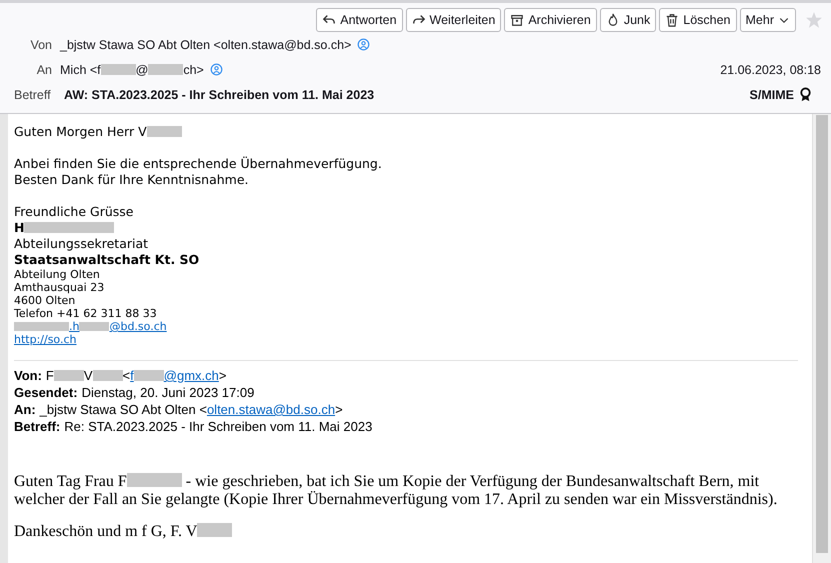 Image resolution: width=831 pixels, height=563 pixels. Describe the element at coordinates (550, 20) in the screenshot. I see `archive-button: Archivieren` at that location.